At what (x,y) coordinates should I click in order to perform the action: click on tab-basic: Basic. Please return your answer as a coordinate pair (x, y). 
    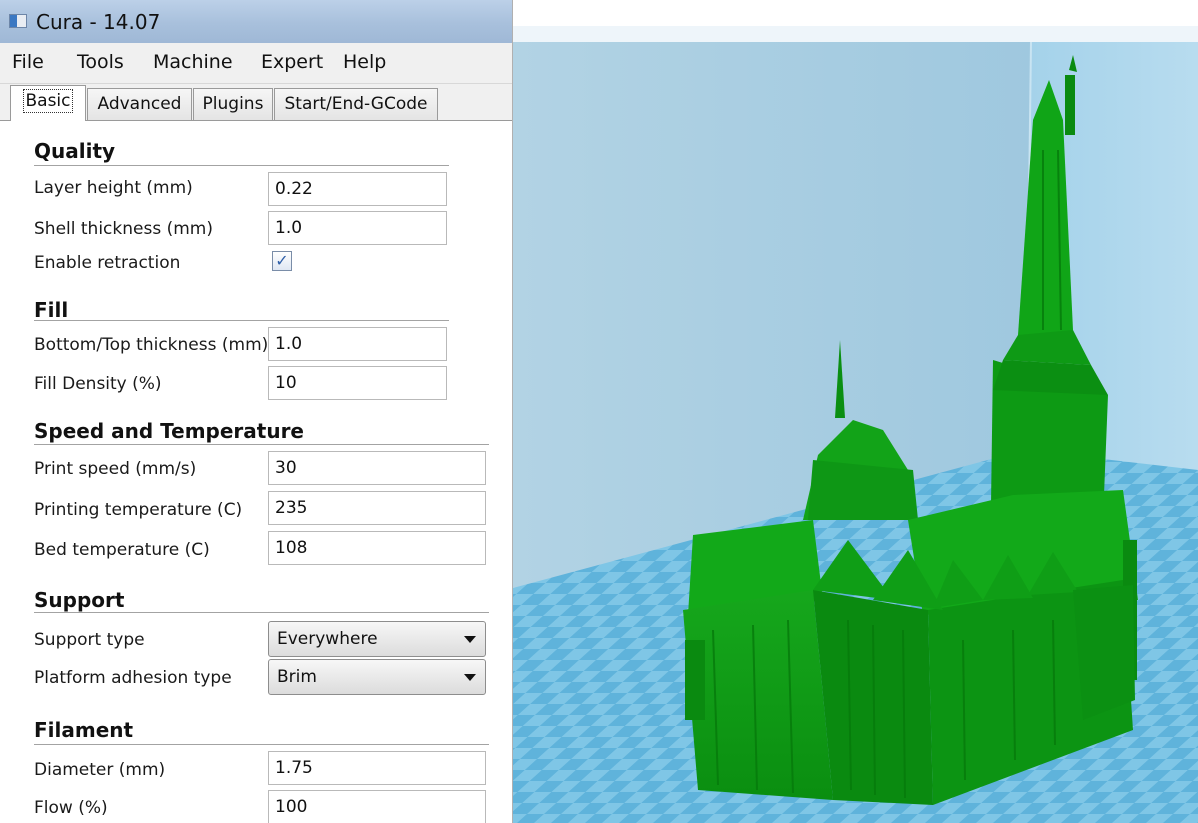
    Looking at the image, I should click on (48, 103).